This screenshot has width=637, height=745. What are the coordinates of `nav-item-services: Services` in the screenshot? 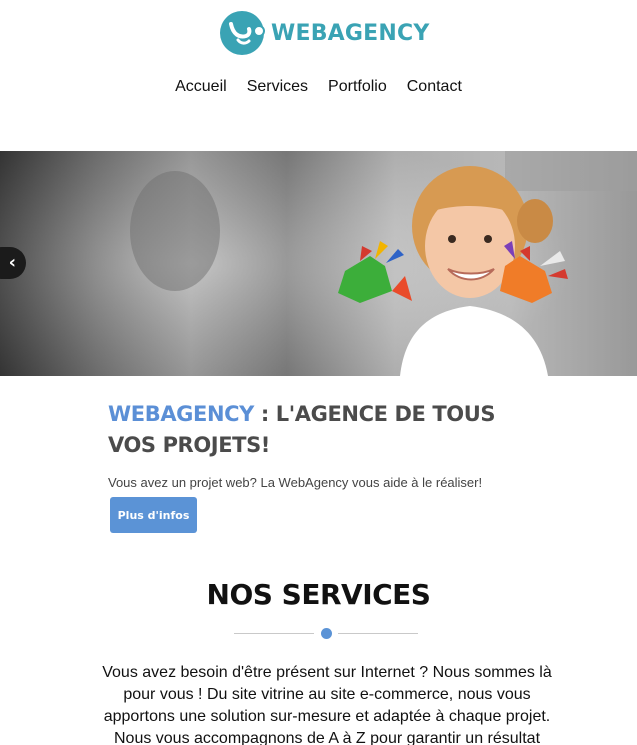 It's located at (277, 87).